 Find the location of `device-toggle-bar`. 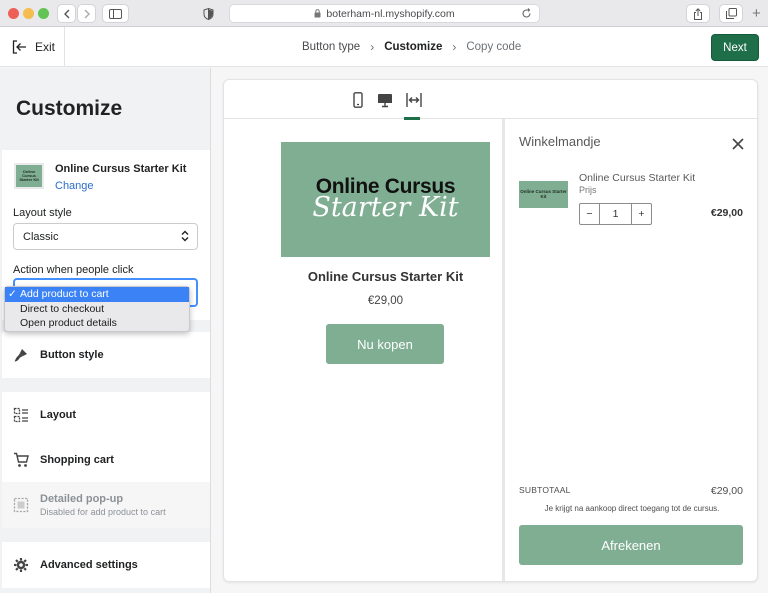

device-toggle-bar is located at coordinates (490, 100).